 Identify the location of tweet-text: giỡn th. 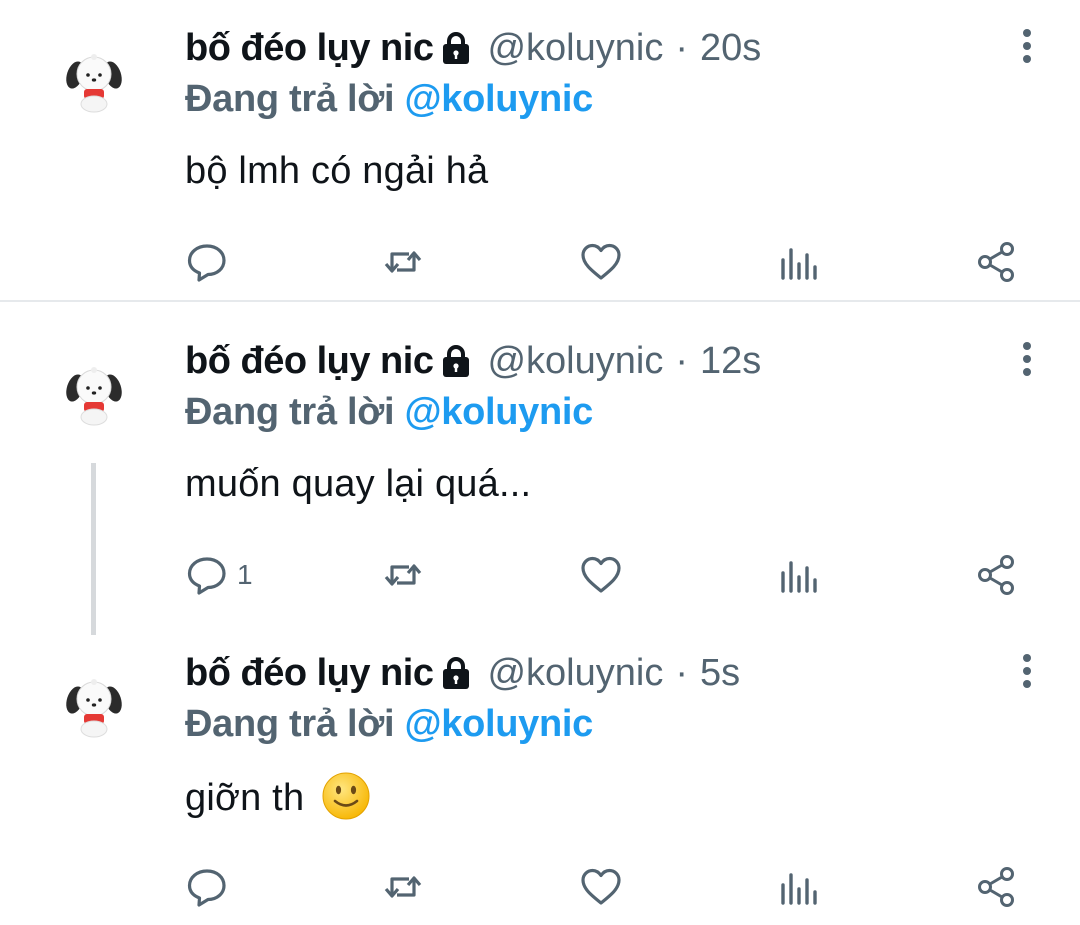
(278, 798).